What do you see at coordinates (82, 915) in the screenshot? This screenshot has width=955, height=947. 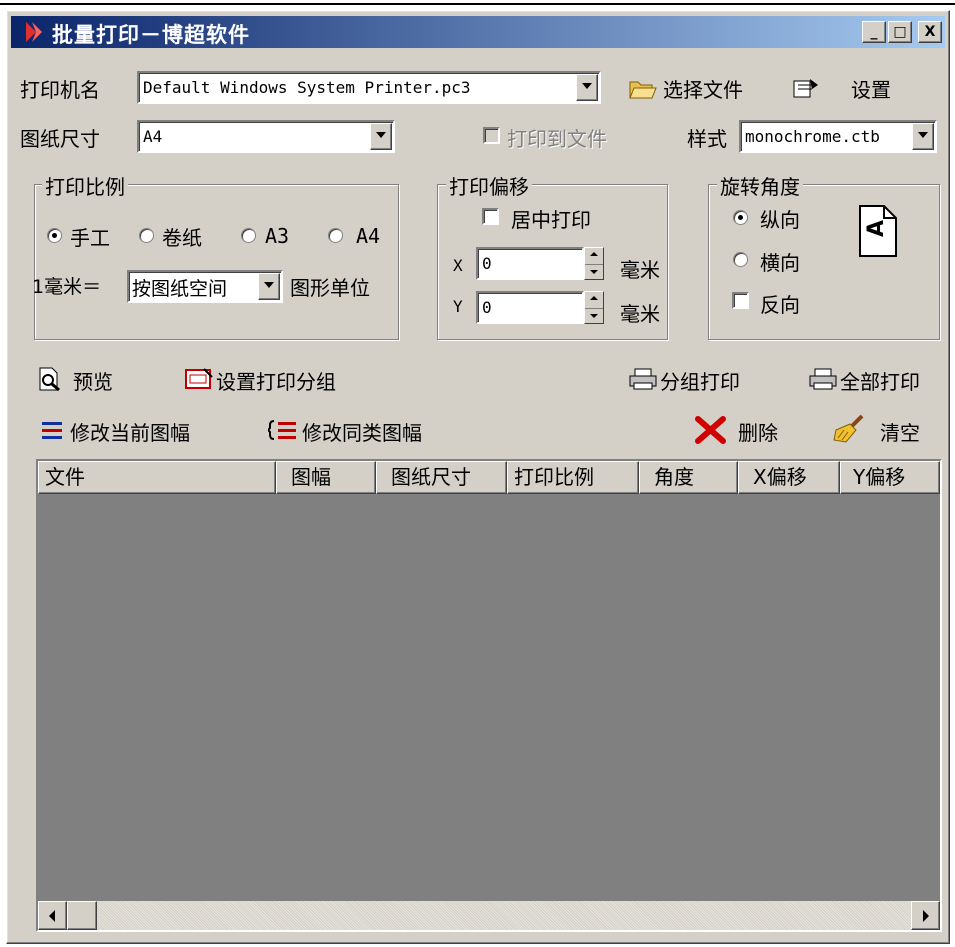 I see `scroll-thumb` at bounding box center [82, 915].